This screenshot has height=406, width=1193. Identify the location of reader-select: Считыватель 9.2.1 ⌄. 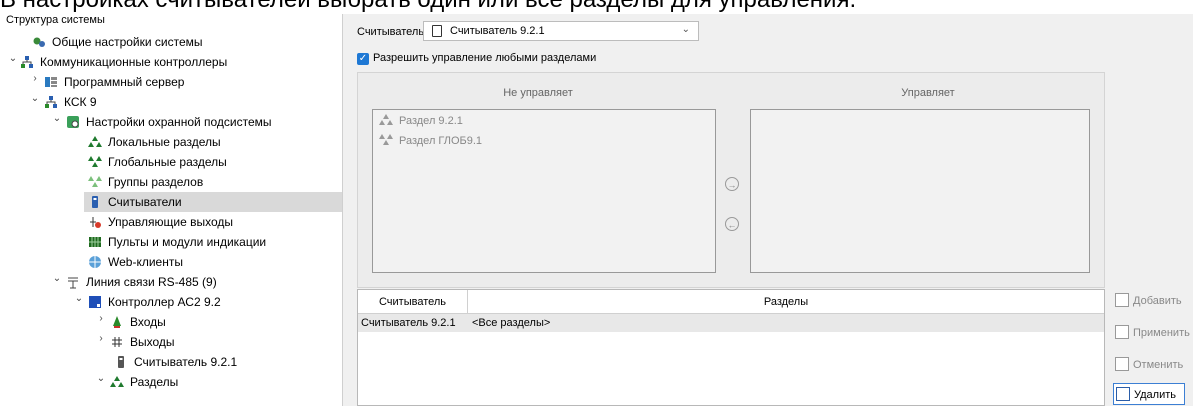
(561, 31).